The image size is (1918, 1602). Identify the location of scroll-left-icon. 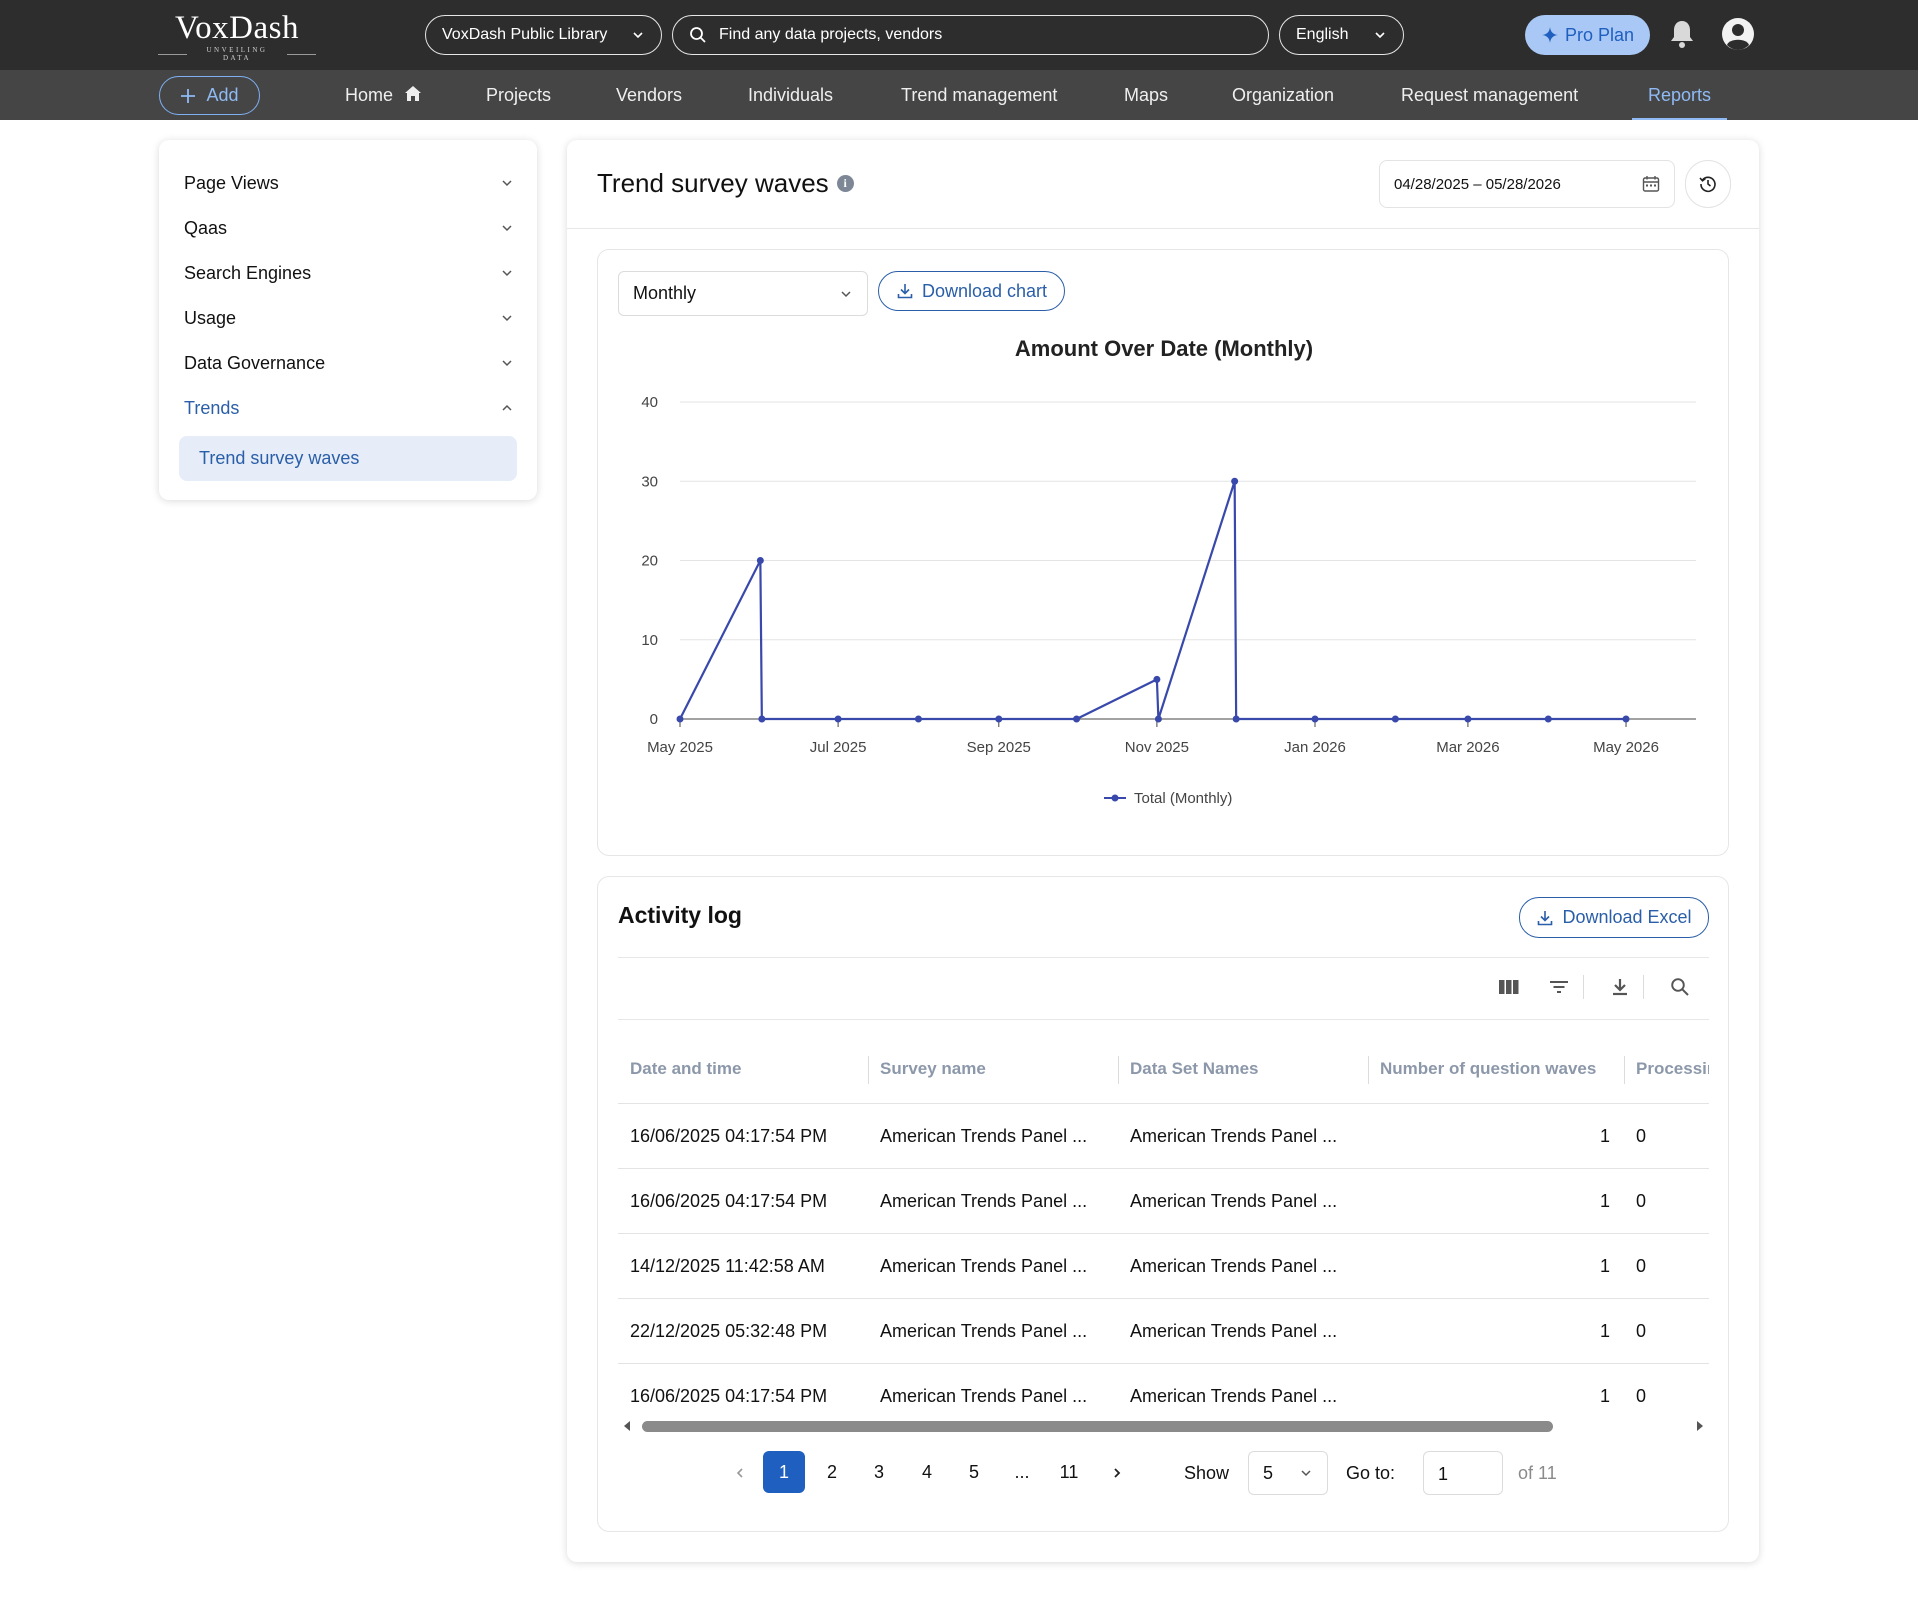
(627, 1426).